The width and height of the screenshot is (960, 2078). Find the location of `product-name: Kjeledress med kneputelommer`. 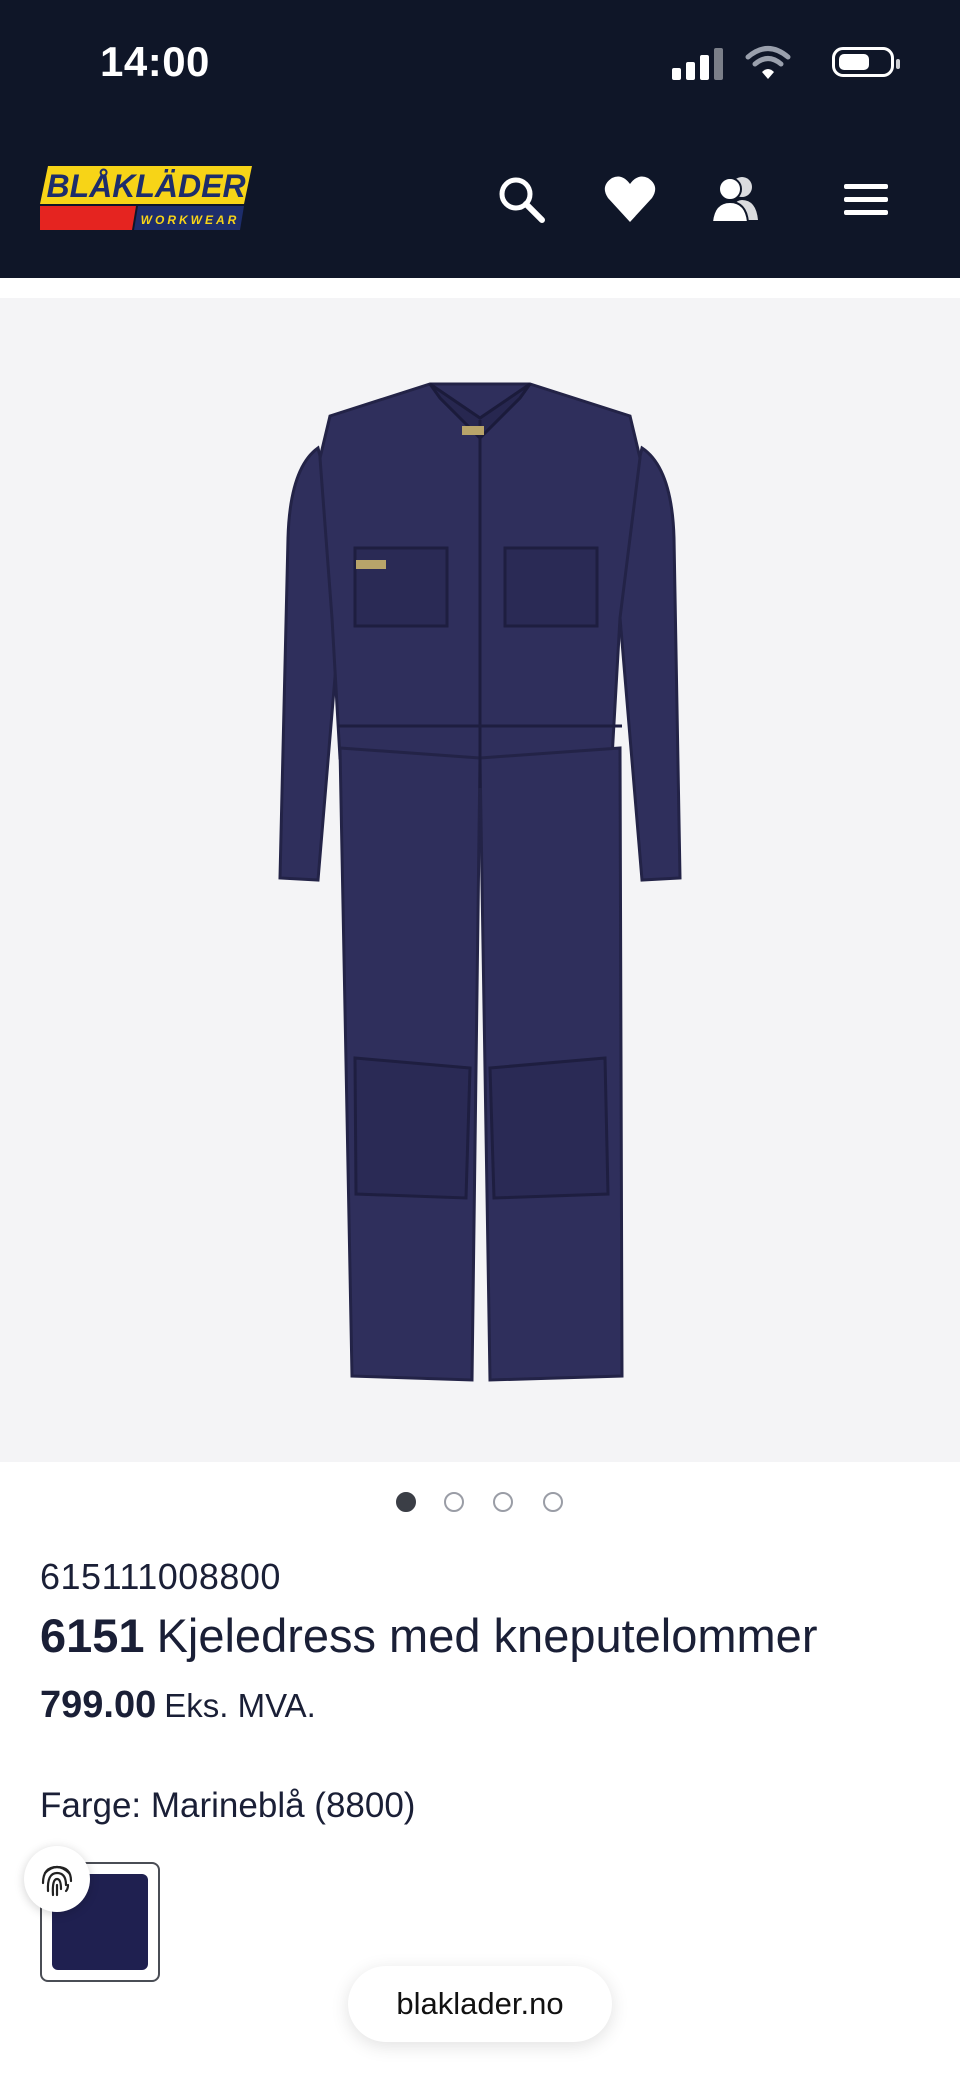

product-name: Kjeledress med kneputelommer is located at coordinates (487, 1635).